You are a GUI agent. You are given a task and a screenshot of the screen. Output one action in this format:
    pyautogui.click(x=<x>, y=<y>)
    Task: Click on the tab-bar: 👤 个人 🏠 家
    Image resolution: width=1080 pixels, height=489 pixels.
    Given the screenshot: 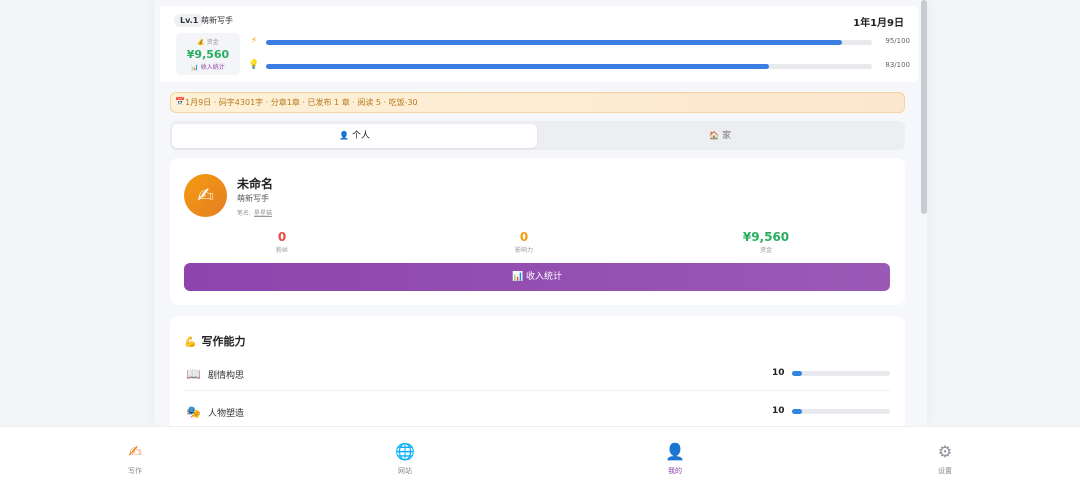 What is the action you would take?
    pyautogui.click(x=537, y=135)
    